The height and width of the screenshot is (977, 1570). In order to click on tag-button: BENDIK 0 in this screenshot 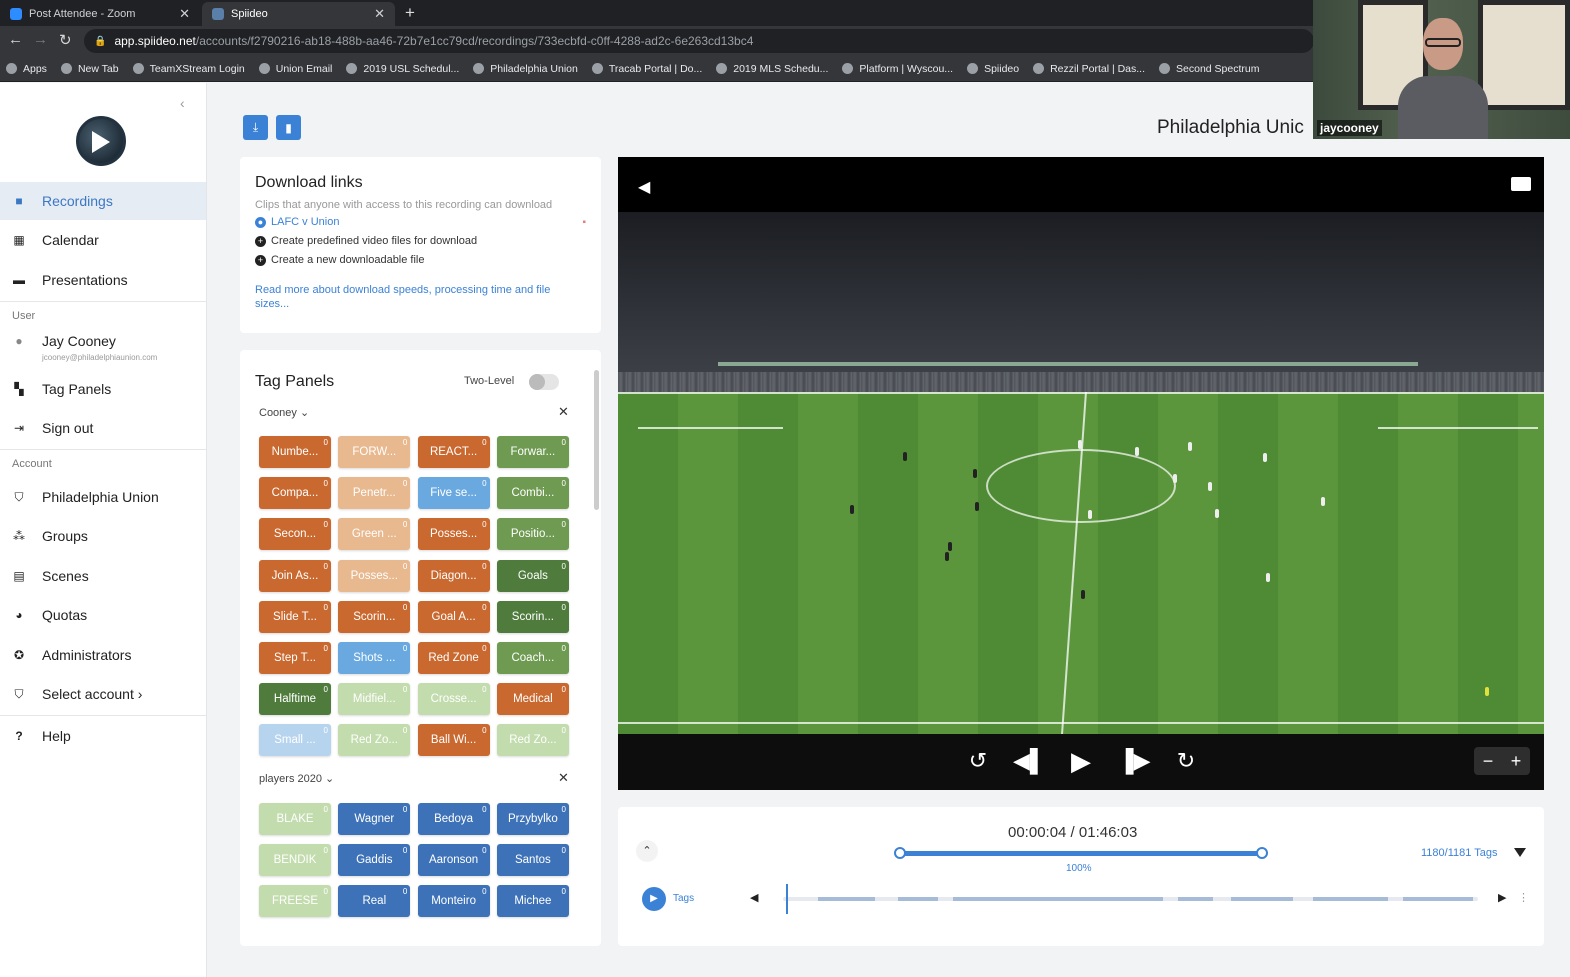, I will do `click(295, 860)`.